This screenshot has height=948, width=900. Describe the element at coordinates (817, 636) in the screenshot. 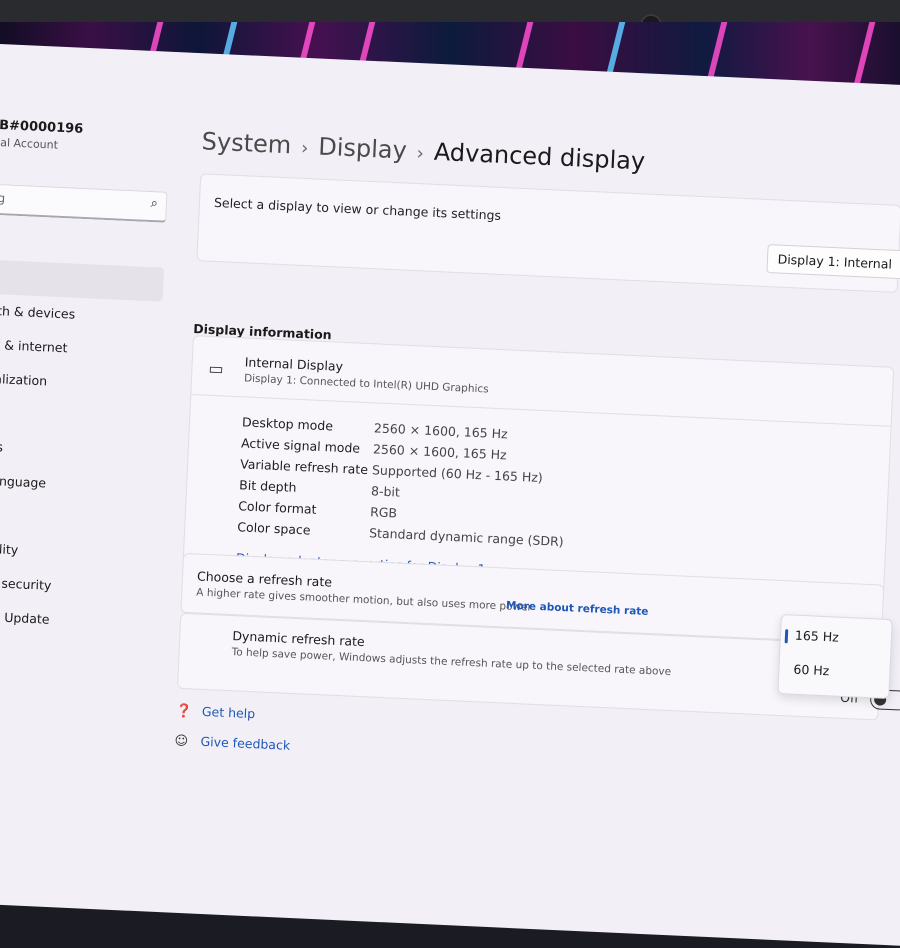

I see `refresh-option-165hz: 165 Hz` at that location.